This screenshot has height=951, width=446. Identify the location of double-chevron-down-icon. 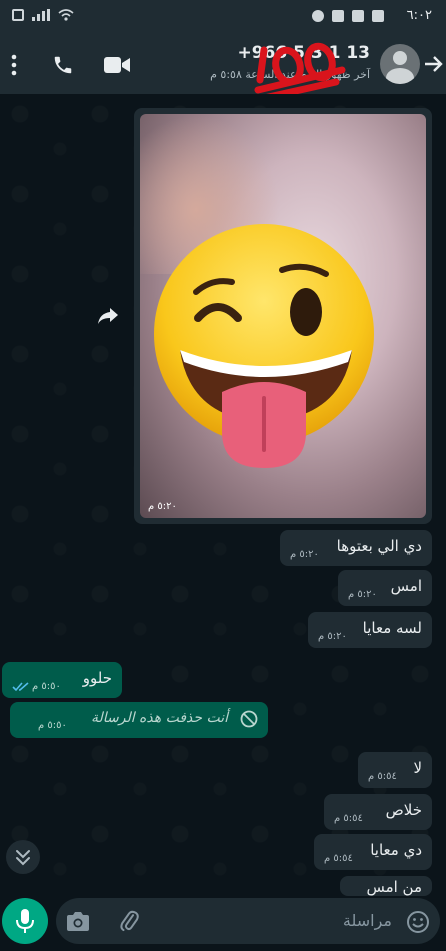
(23, 858).